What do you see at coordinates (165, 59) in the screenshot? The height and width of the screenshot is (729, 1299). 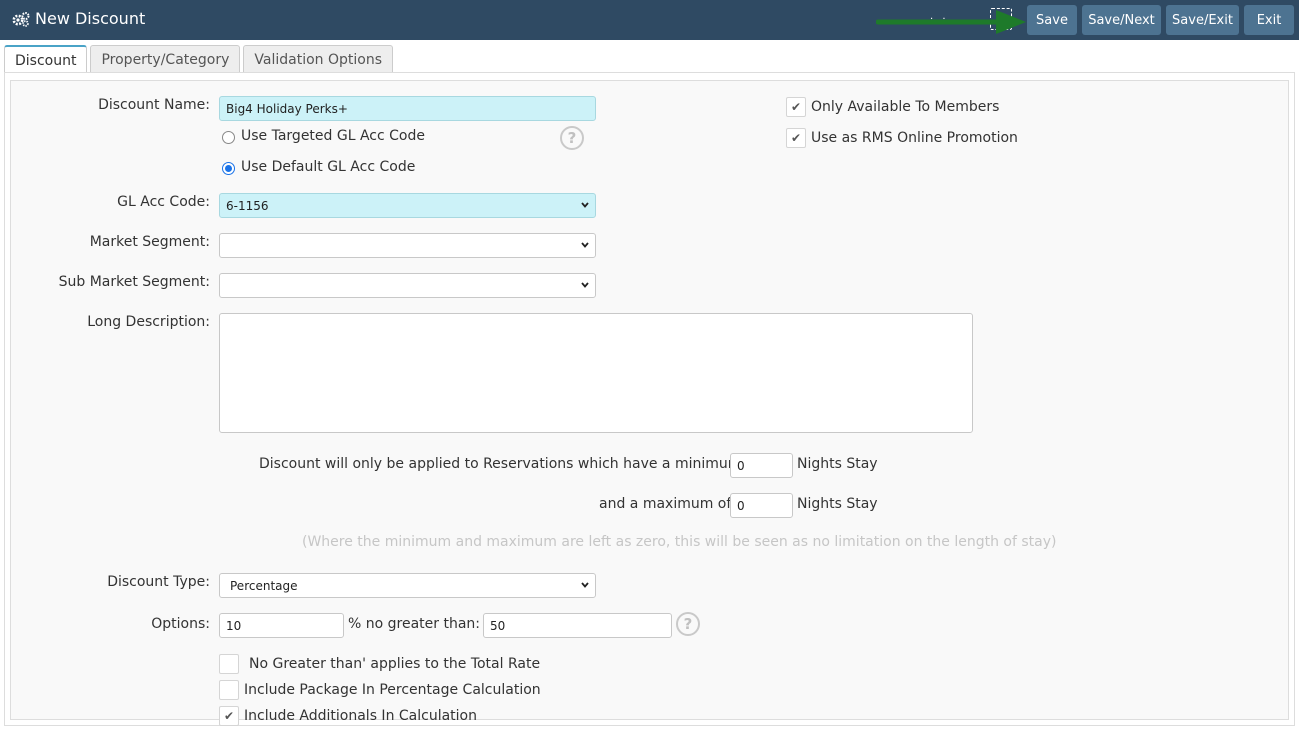 I see `tab-property-category: Property/Category` at bounding box center [165, 59].